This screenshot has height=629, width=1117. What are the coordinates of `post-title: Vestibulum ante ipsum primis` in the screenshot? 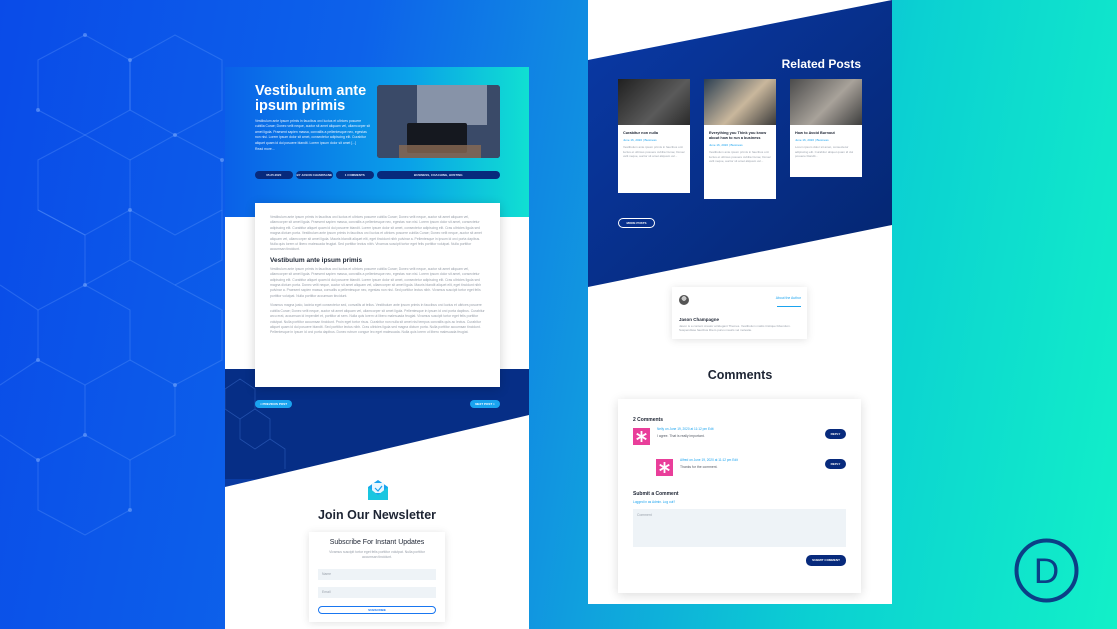 It's located at (311, 98).